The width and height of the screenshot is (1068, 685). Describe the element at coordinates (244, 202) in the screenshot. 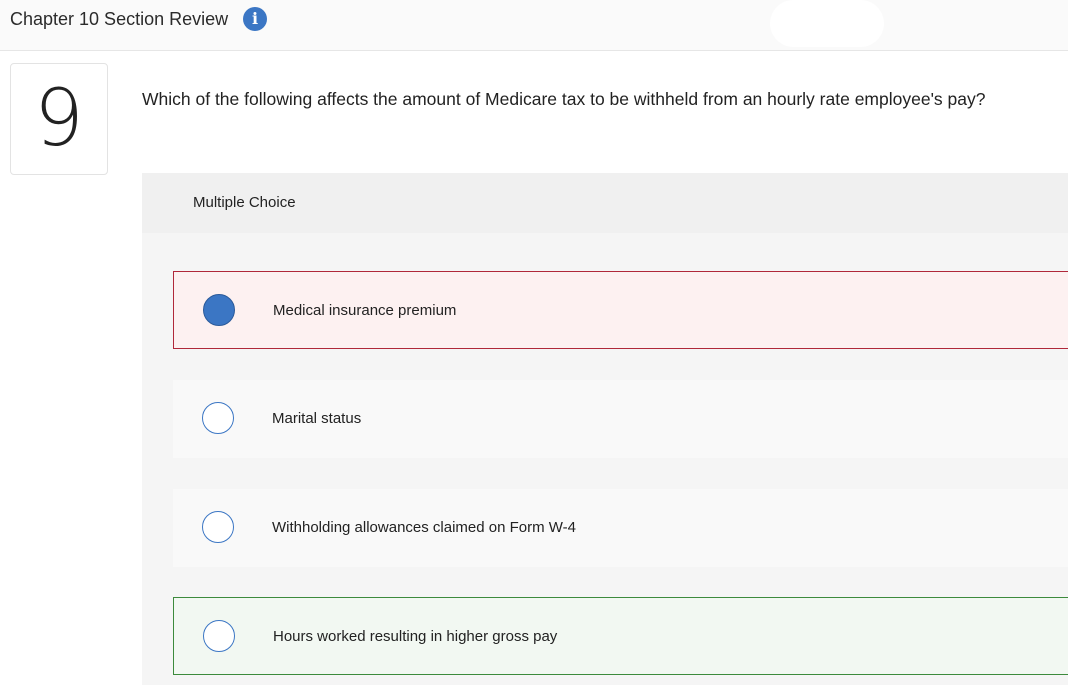

I see `multiple-choice-label: Multiple Choice` at that location.